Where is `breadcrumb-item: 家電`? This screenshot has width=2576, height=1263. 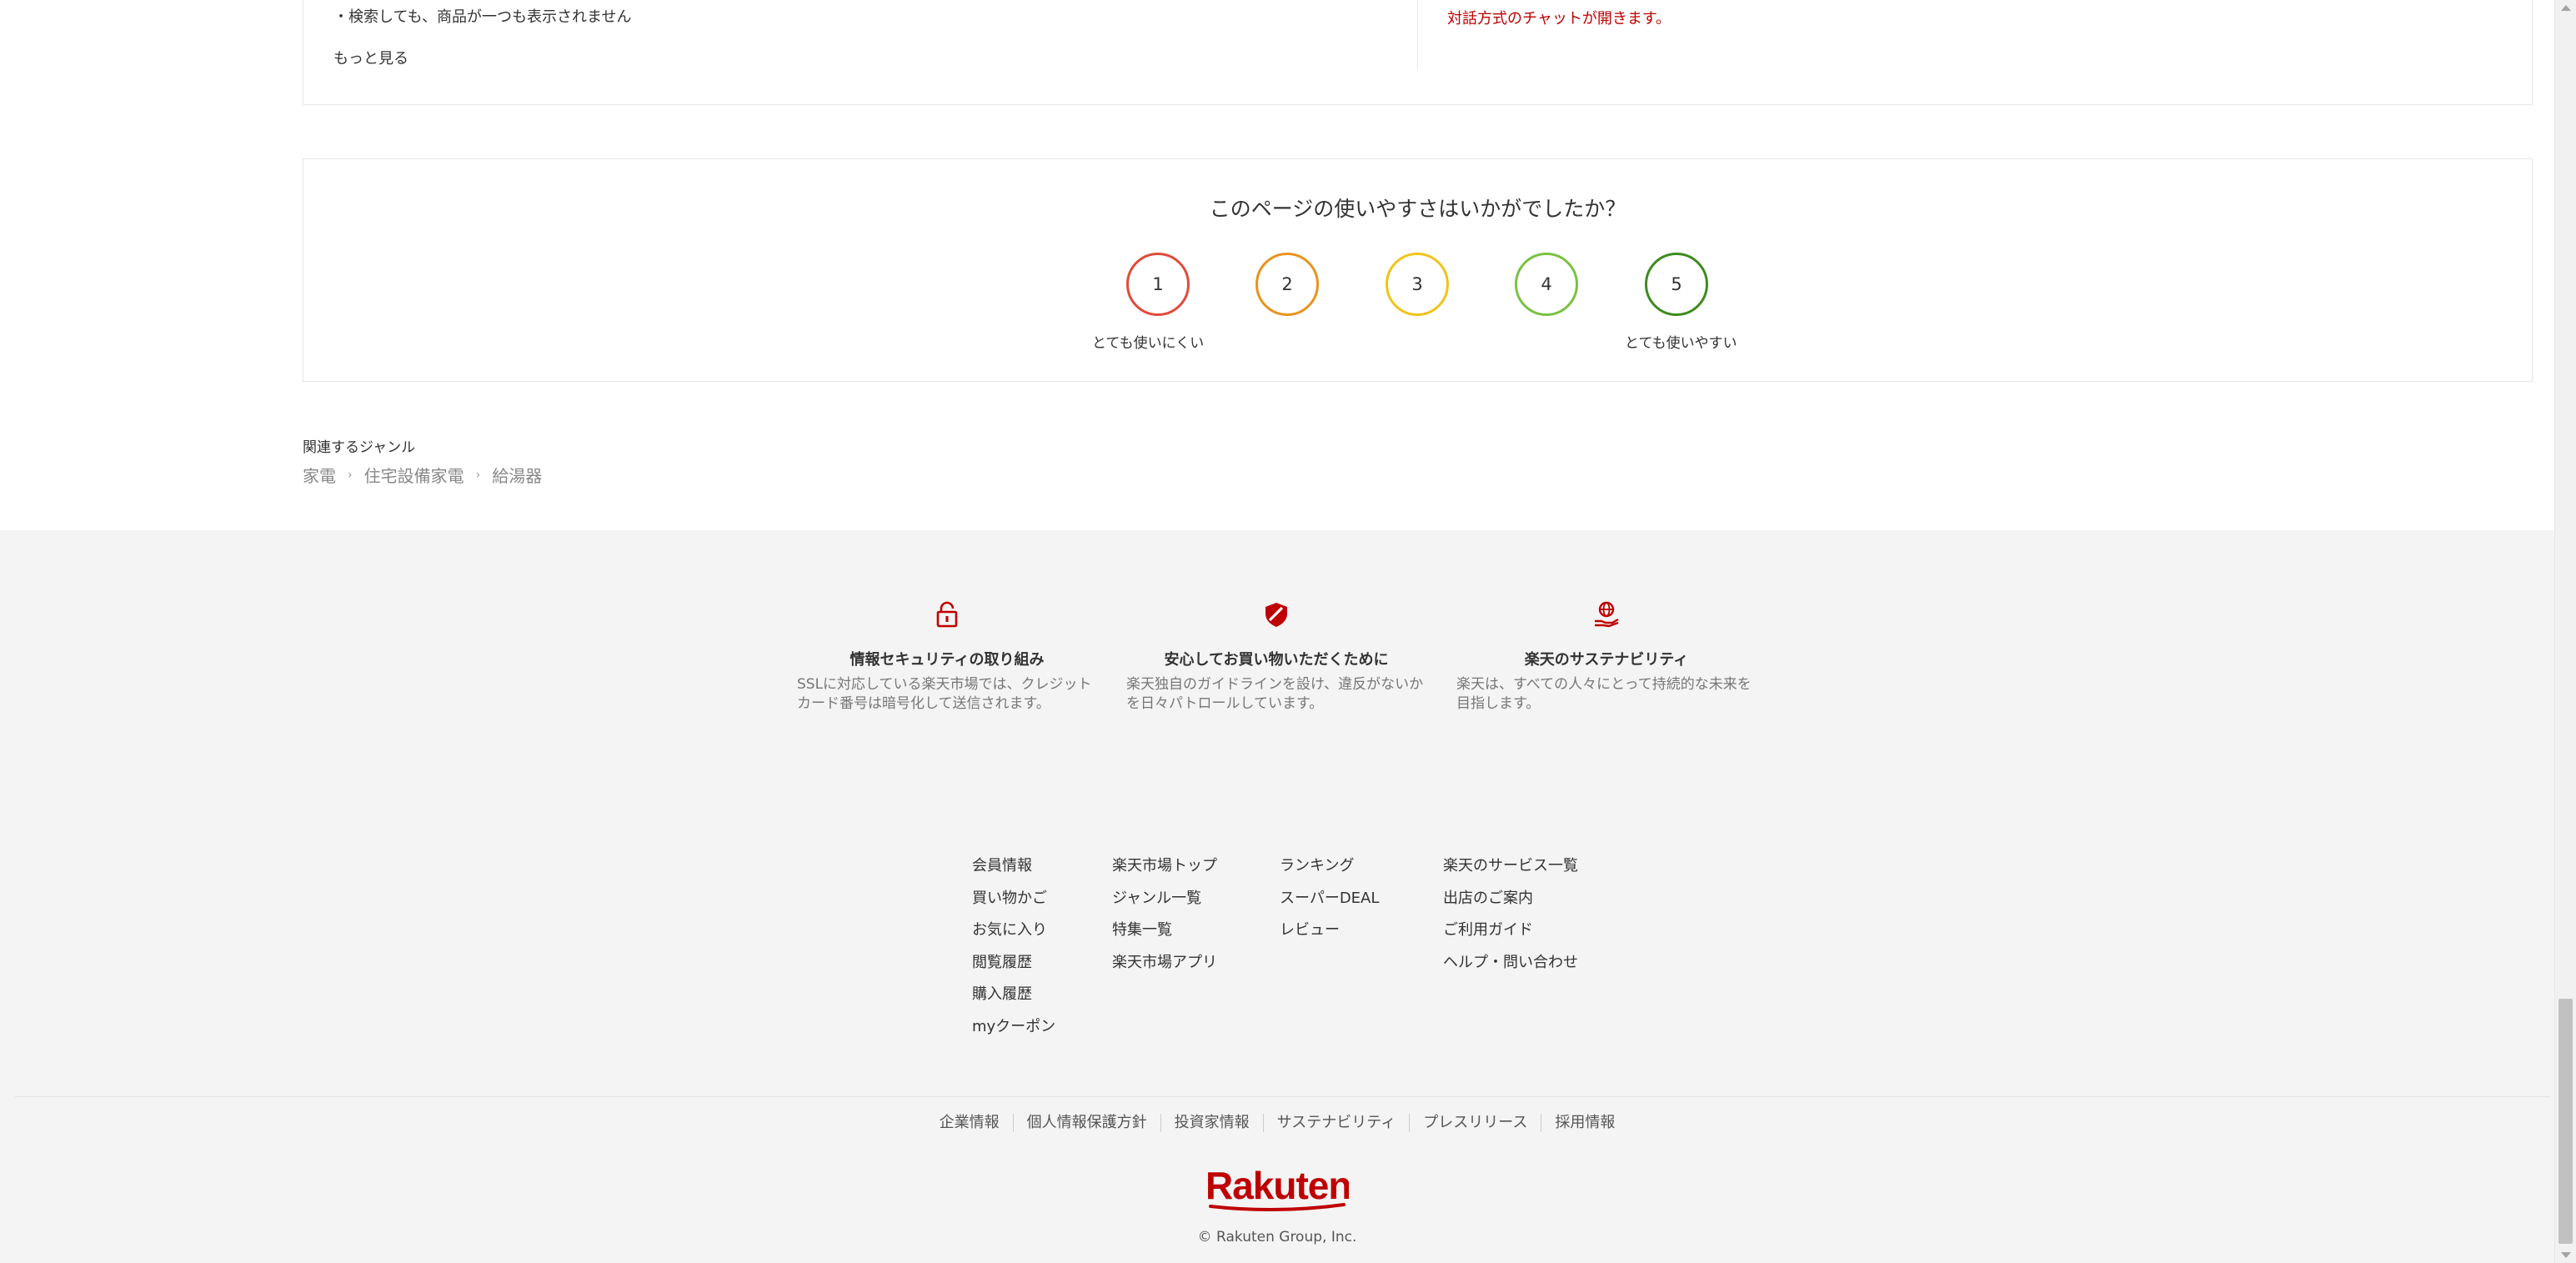 breadcrumb-item: 家電 is located at coordinates (319, 475).